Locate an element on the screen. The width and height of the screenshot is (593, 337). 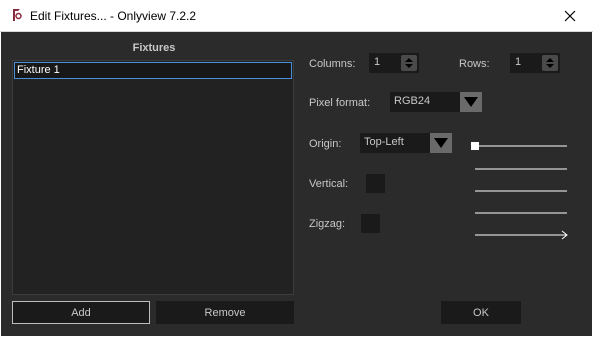
columns-value: 1 is located at coordinates (377, 62).